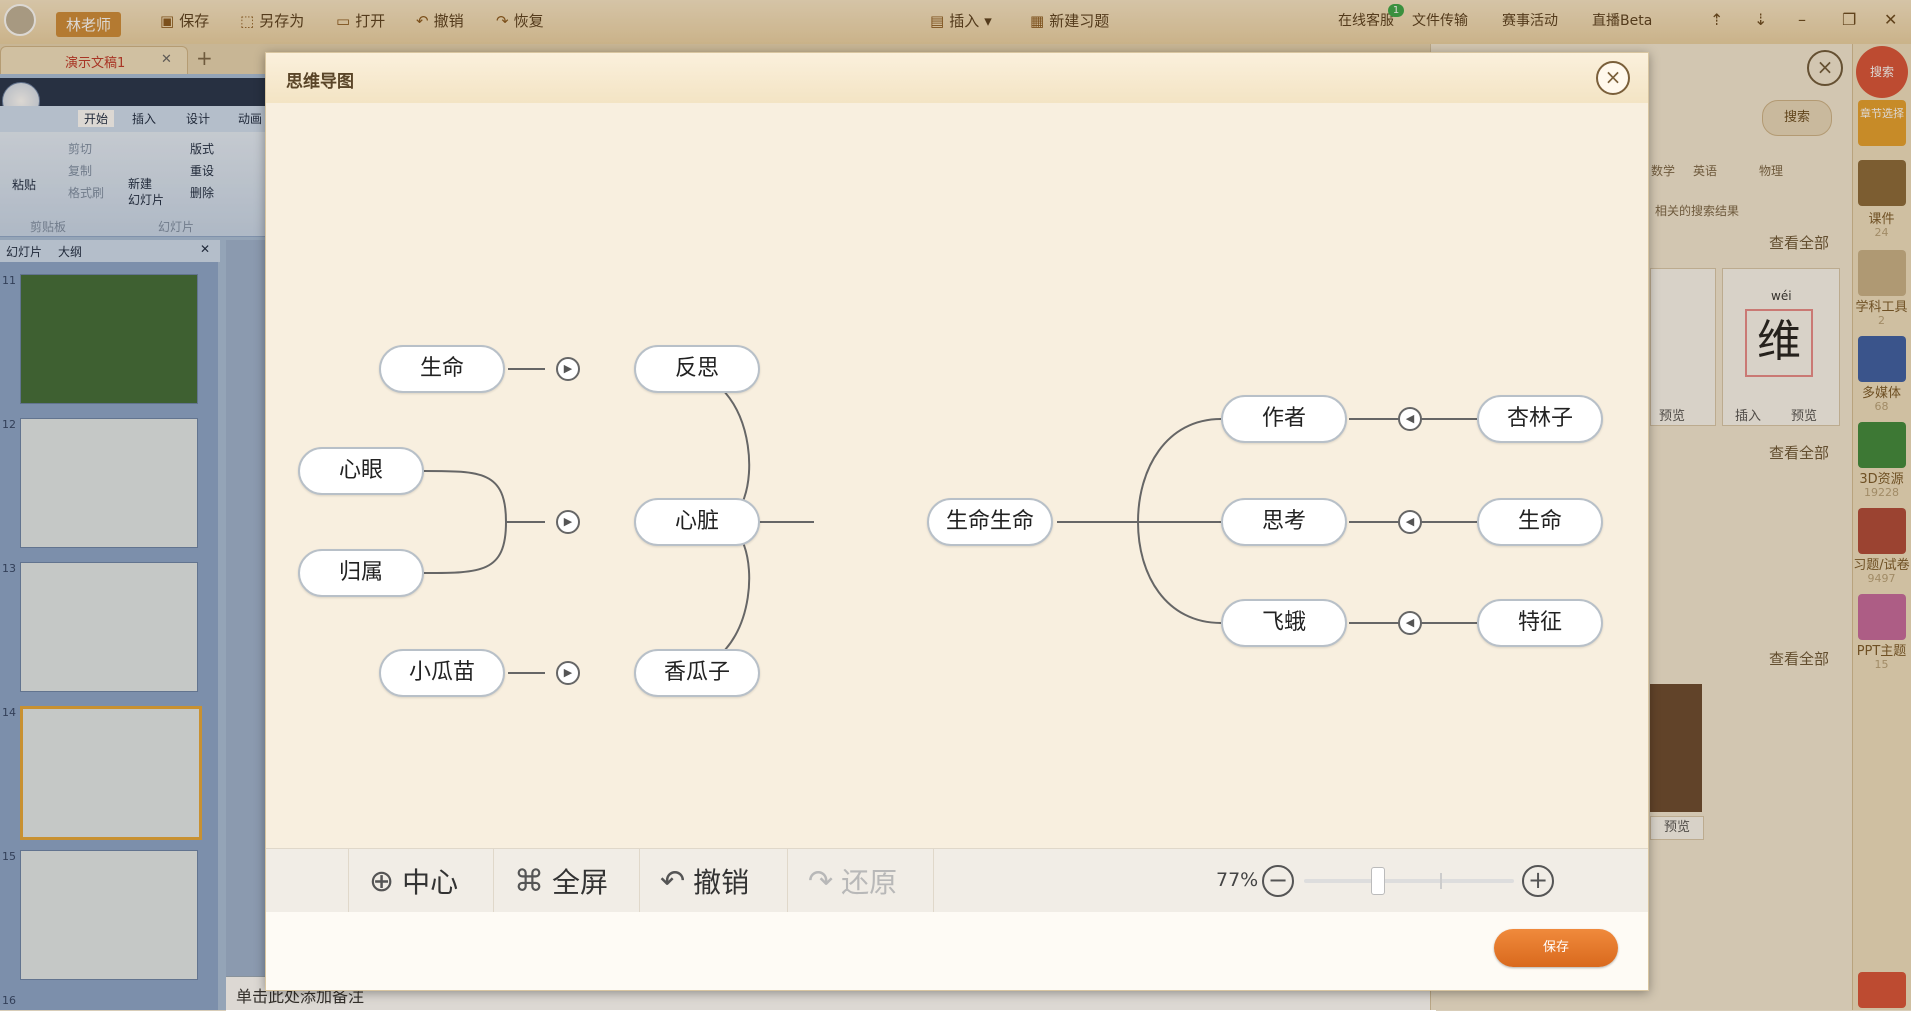 This screenshot has width=1911, height=1011. What do you see at coordinates (957, 78) in the screenshot?
I see `dialog-header: 思维导图 ×` at bounding box center [957, 78].